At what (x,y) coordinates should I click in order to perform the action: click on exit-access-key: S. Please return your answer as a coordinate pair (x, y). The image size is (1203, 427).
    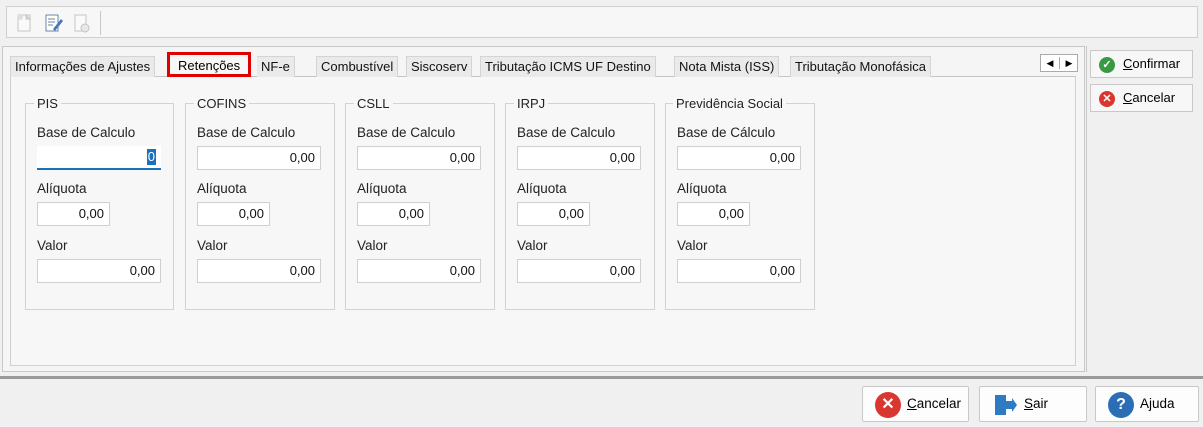
    Looking at the image, I should click on (1029, 403).